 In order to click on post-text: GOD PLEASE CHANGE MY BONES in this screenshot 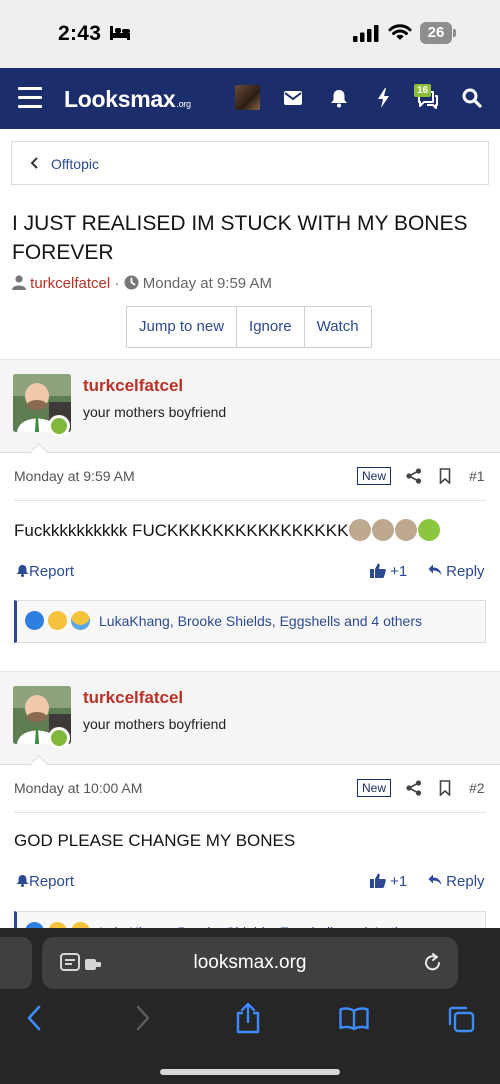, I will do `click(155, 840)`.